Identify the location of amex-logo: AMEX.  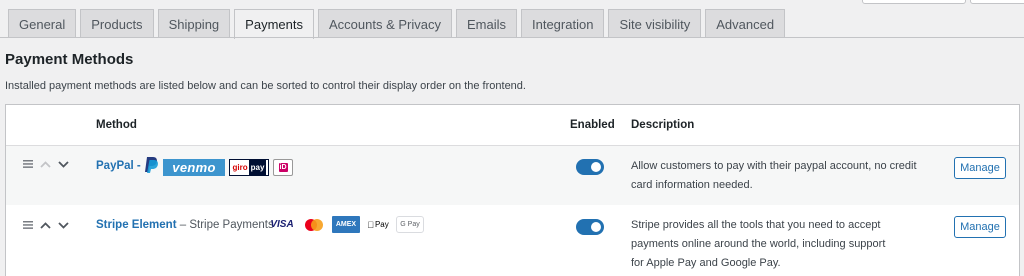
(346, 224).